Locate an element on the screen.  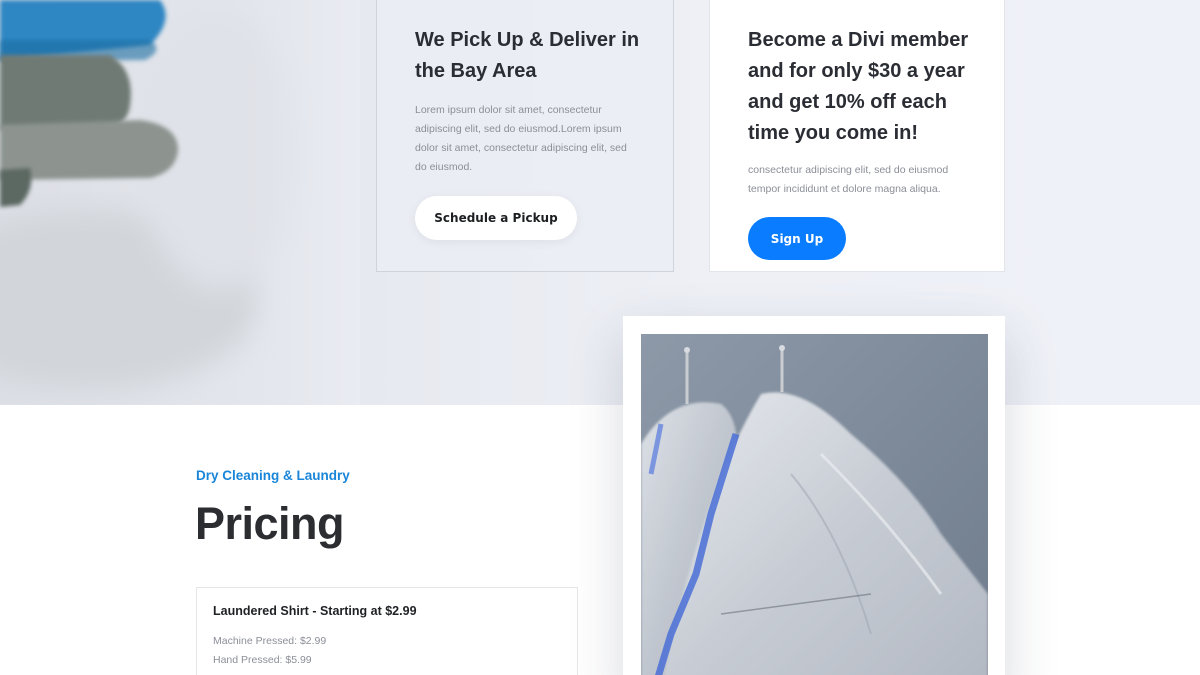
pricing-eyebrow: Dry Cleaning & Laundry is located at coordinates (273, 475).